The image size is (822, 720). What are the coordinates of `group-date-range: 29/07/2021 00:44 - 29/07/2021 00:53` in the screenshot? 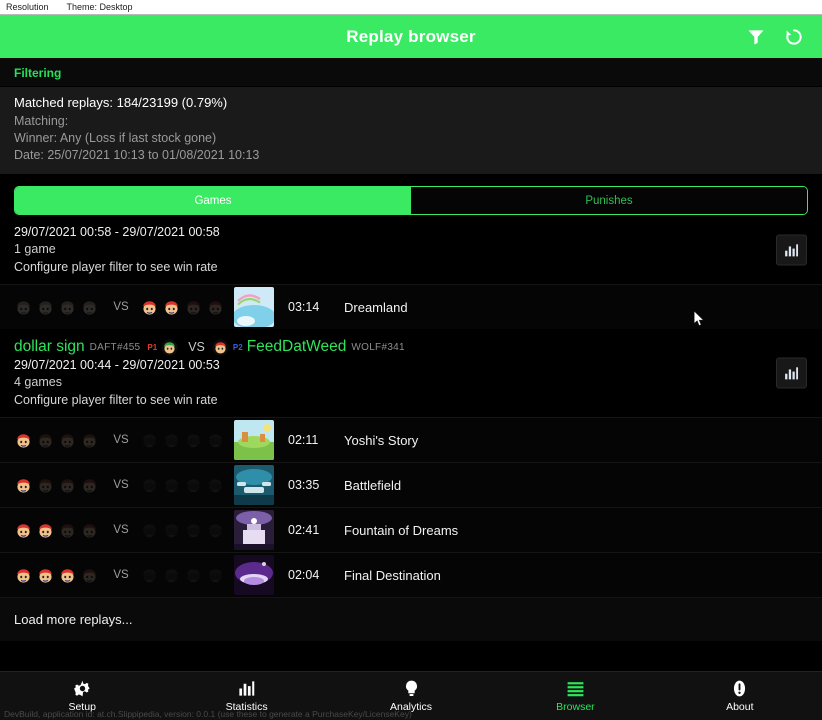 It's located at (117, 365).